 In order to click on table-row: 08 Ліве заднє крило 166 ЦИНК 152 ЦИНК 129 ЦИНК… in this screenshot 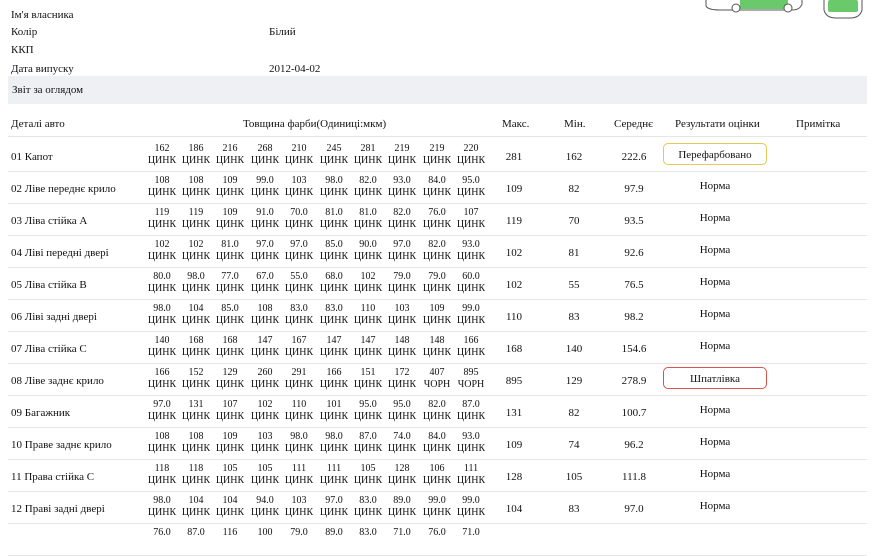, I will do `click(437, 379)`.